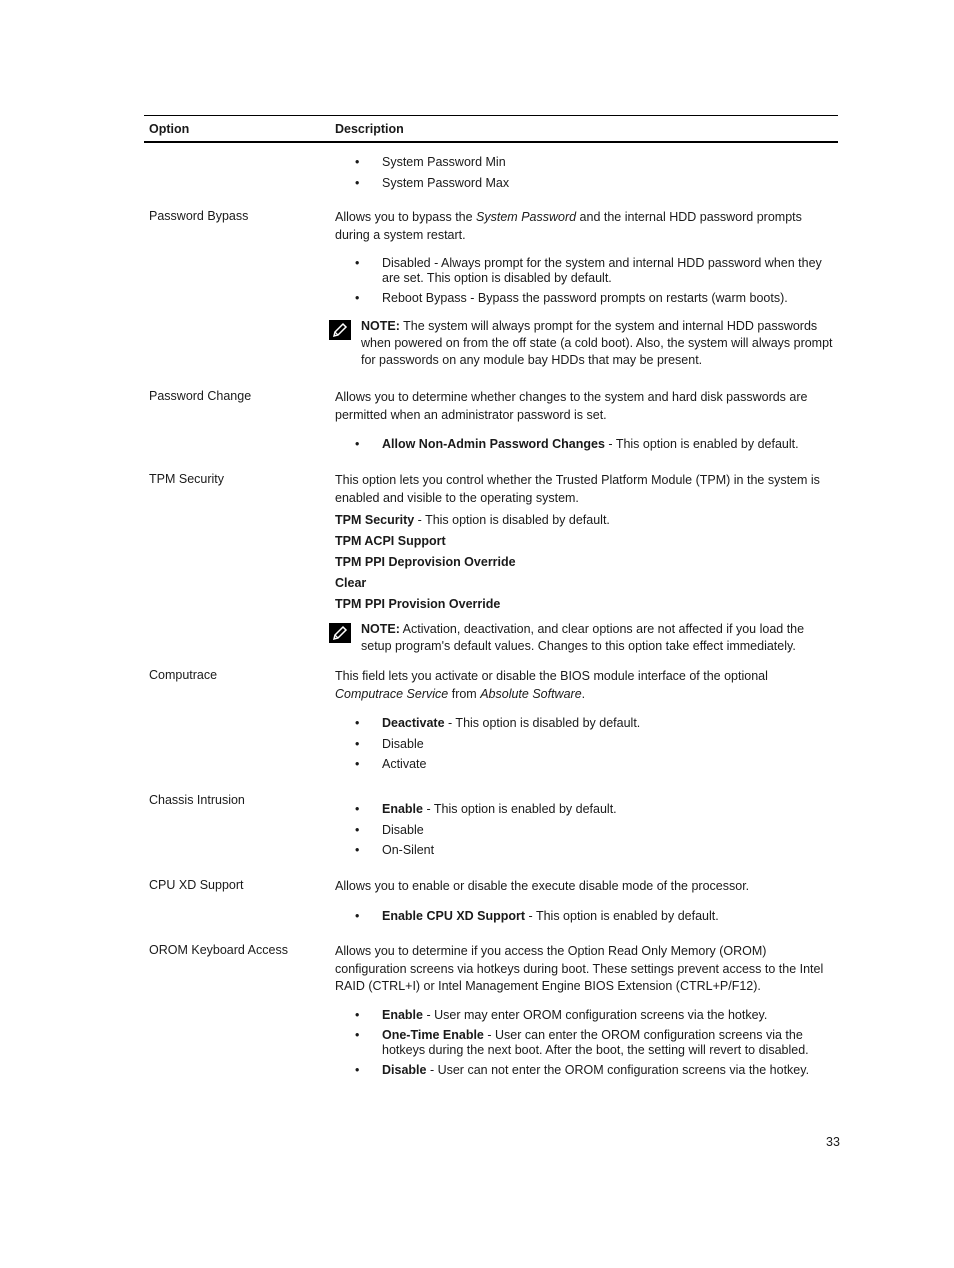  Describe the element at coordinates (218, 950) in the screenshot. I see `option-label: OROM Keyboard Access` at that location.